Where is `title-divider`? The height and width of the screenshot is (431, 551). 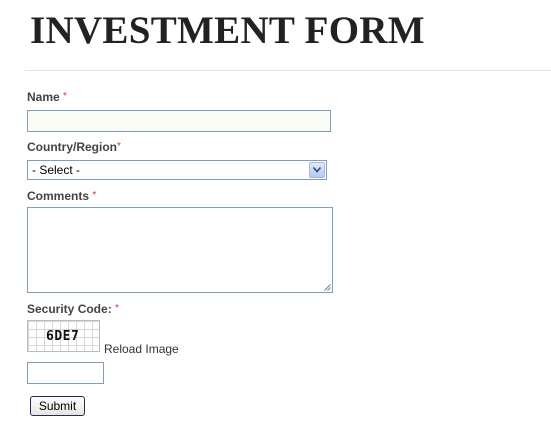 title-divider is located at coordinates (288, 70).